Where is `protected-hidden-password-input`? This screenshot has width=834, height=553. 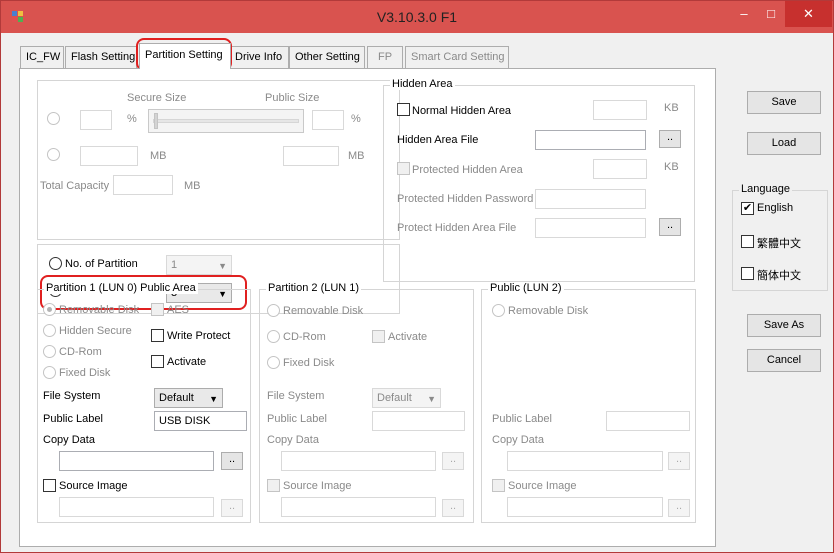
protected-hidden-password-input is located at coordinates (590, 199).